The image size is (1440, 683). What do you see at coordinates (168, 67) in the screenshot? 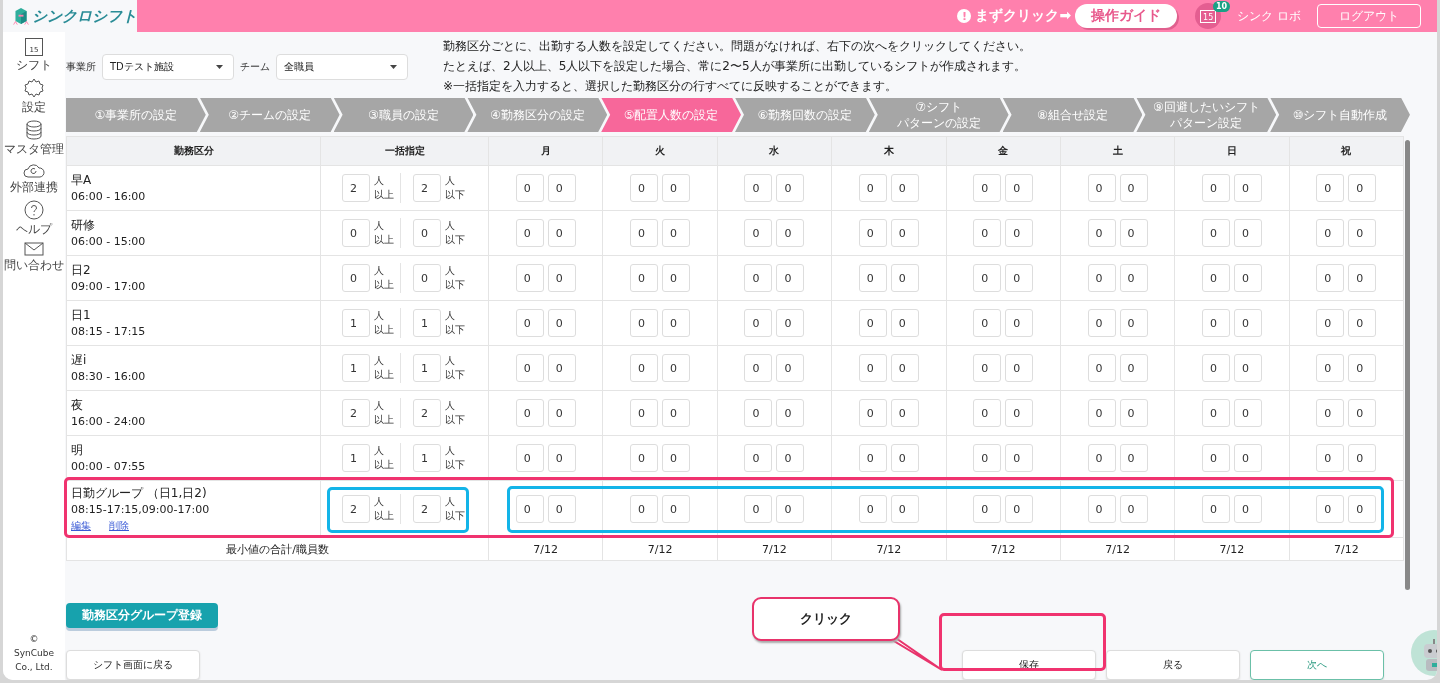
I see `select-field: TDテスト施設` at bounding box center [168, 67].